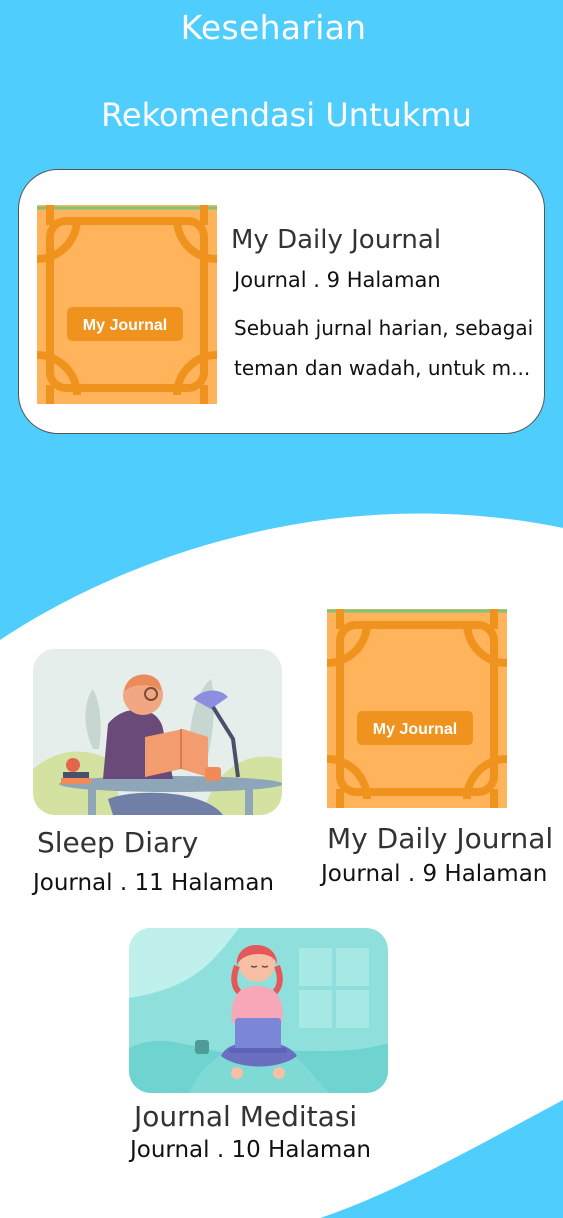  I want to click on sleep-diary-title: Sleep Diary, so click(118, 842).